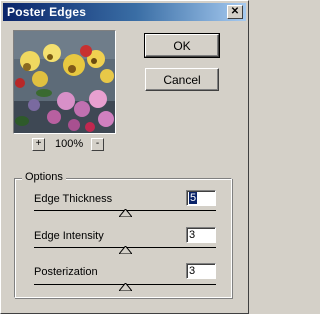 This screenshot has height=314, width=320. What do you see at coordinates (69, 144) in the screenshot?
I see `zoom-level: 100%` at bounding box center [69, 144].